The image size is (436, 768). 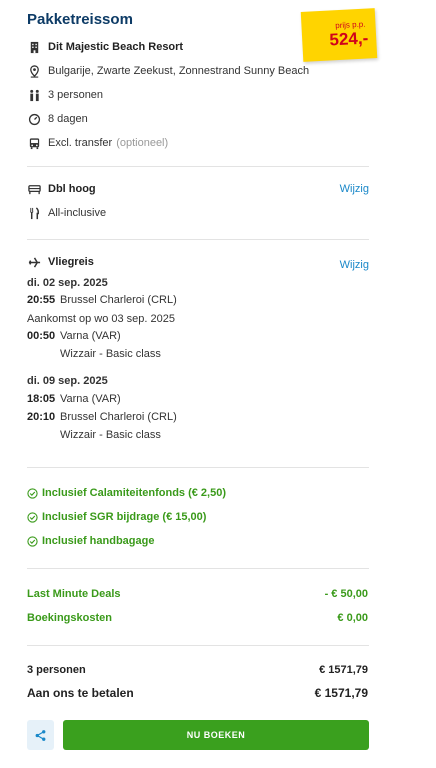 I want to click on outbound-date: di. 02 sep. 2025, so click(x=67, y=283).